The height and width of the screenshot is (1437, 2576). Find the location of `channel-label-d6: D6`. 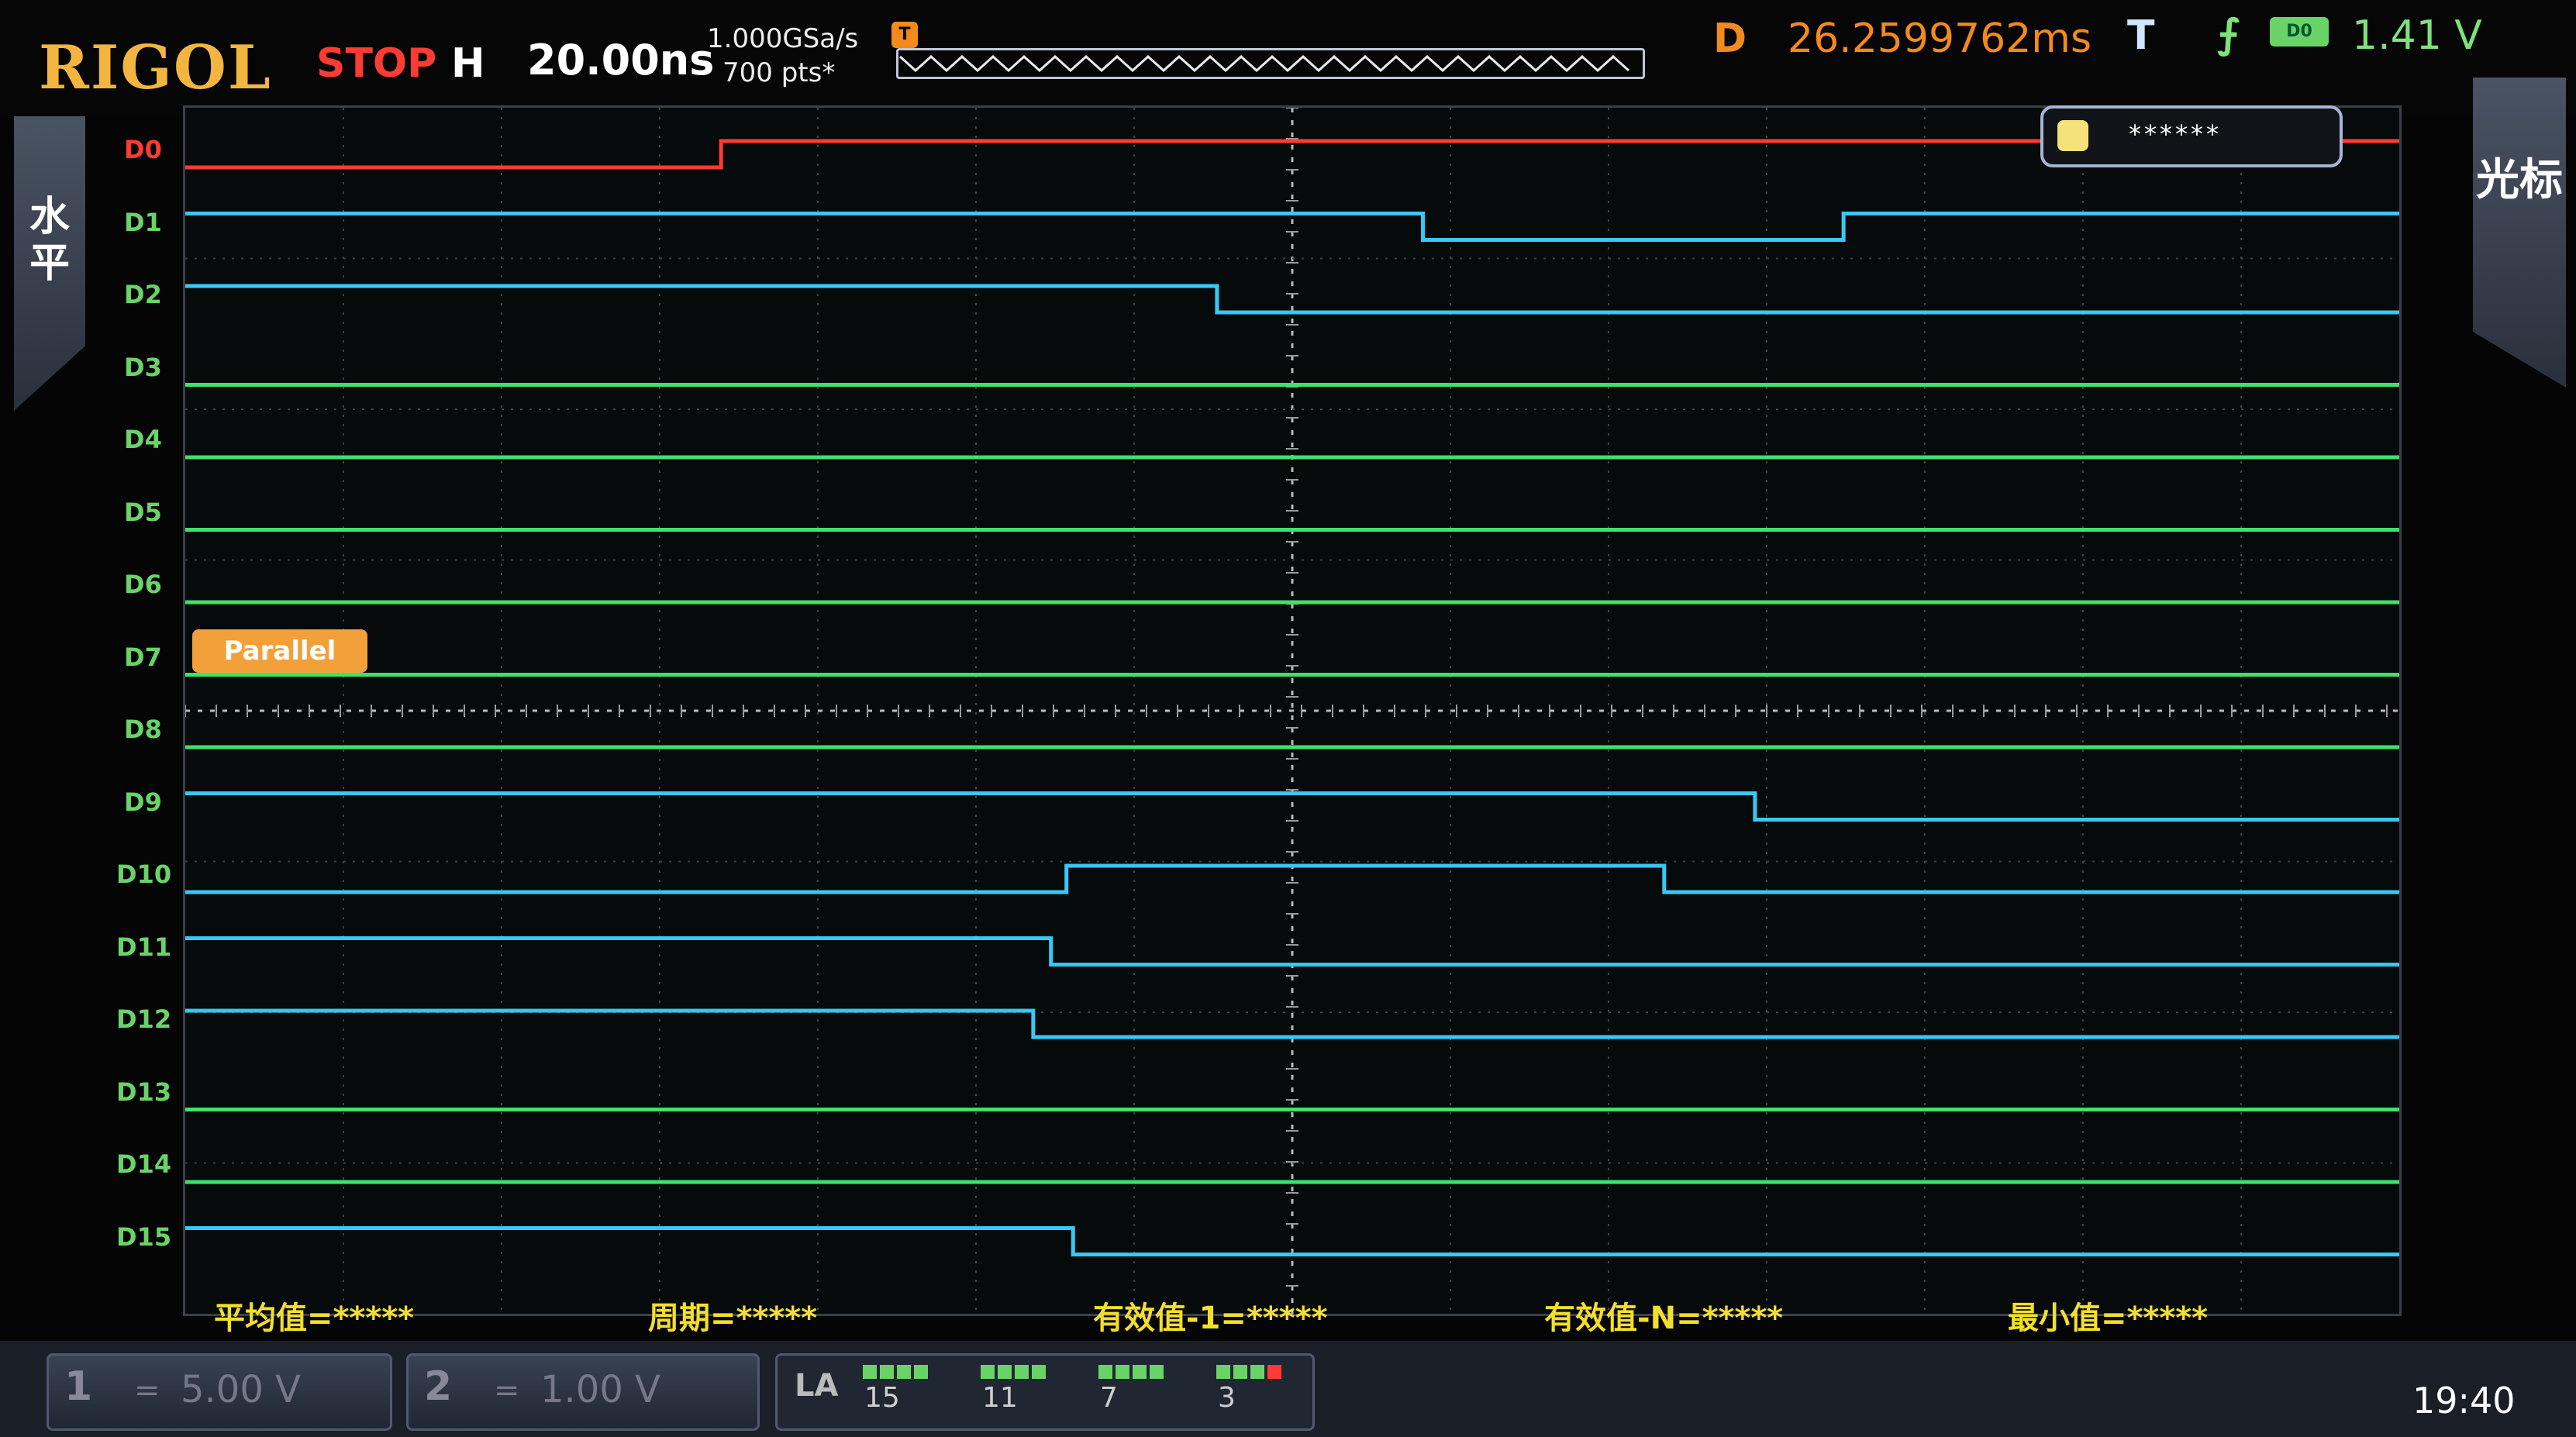

channel-label-d6: D6 is located at coordinates (143, 584).